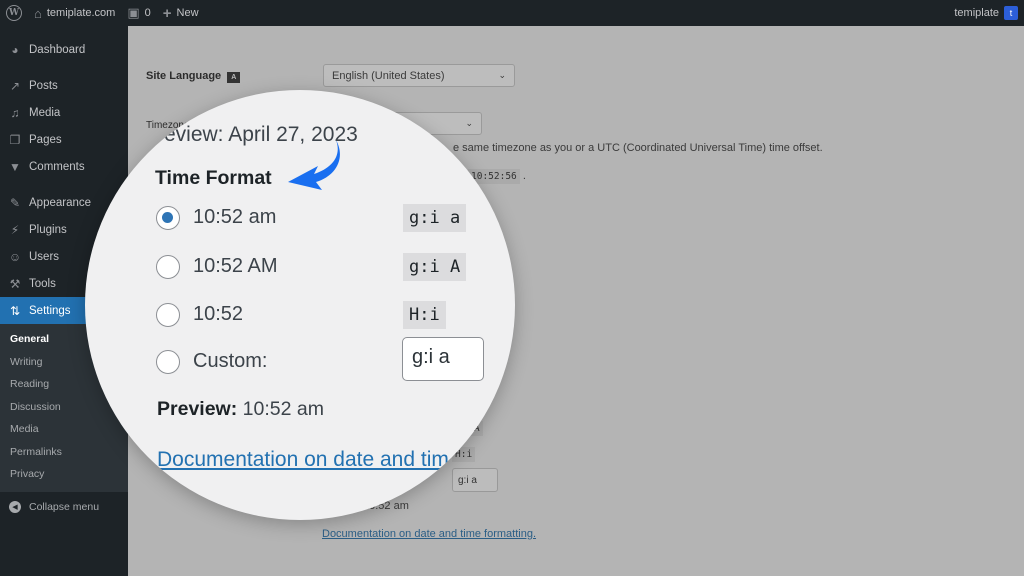  What do you see at coordinates (190, 134) in the screenshot?
I see `date-preview-label: review:` at bounding box center [190, 134].